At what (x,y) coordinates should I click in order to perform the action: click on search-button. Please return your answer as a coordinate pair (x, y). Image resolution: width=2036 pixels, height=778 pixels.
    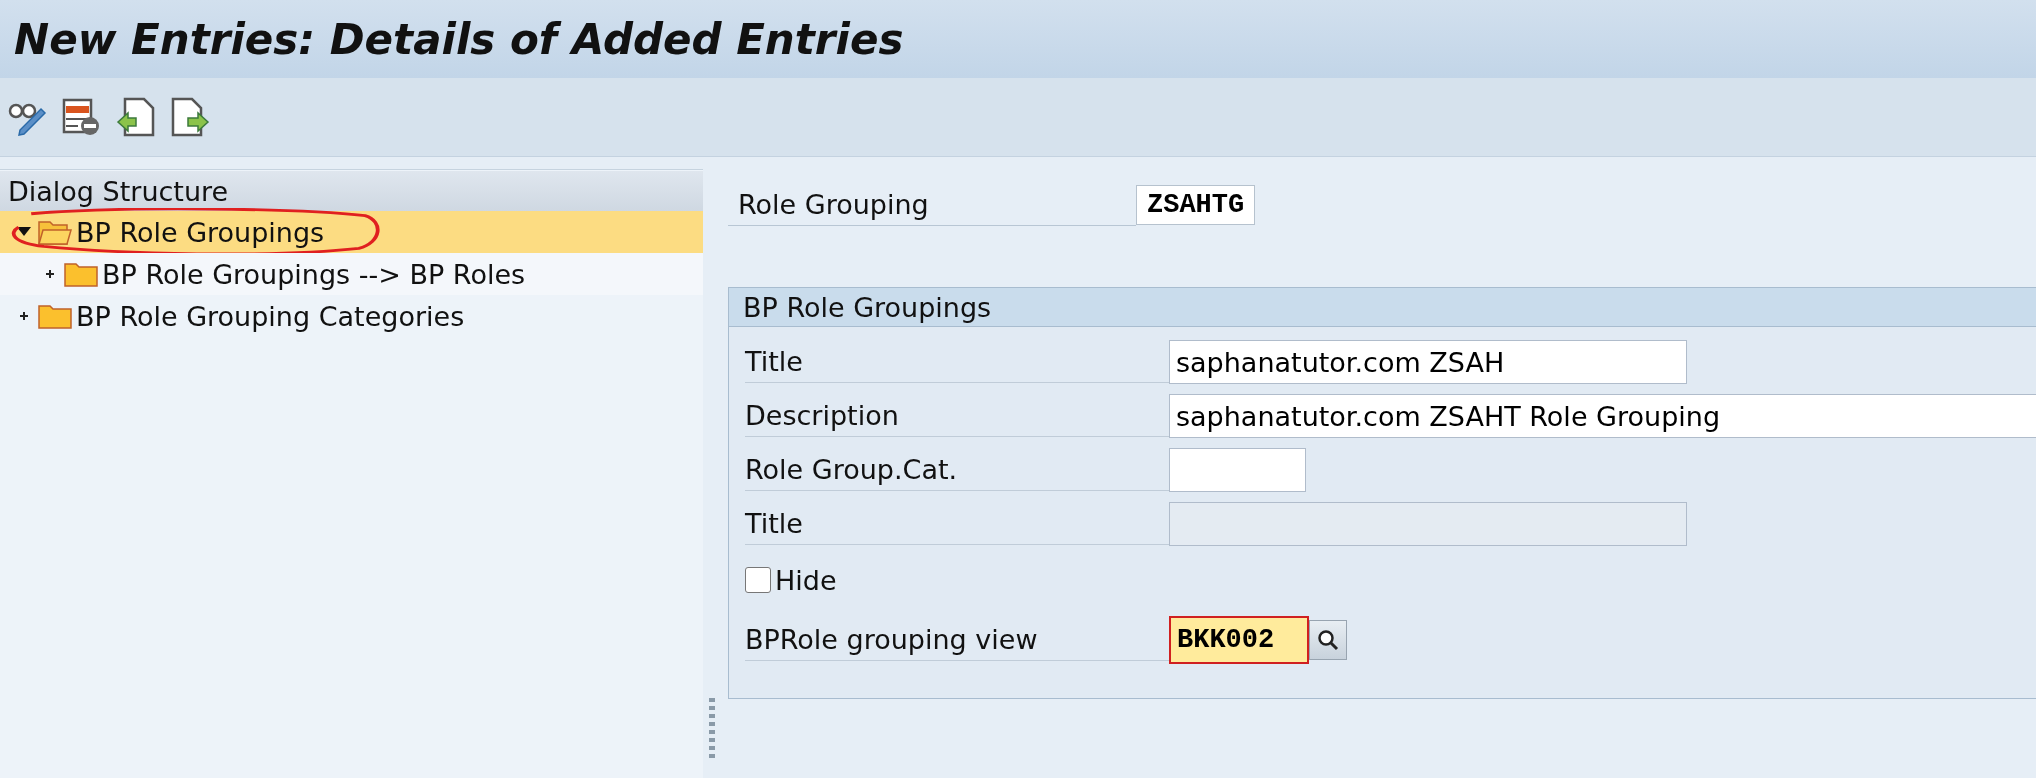
    Looking at the image, I should click on (1328, 640).